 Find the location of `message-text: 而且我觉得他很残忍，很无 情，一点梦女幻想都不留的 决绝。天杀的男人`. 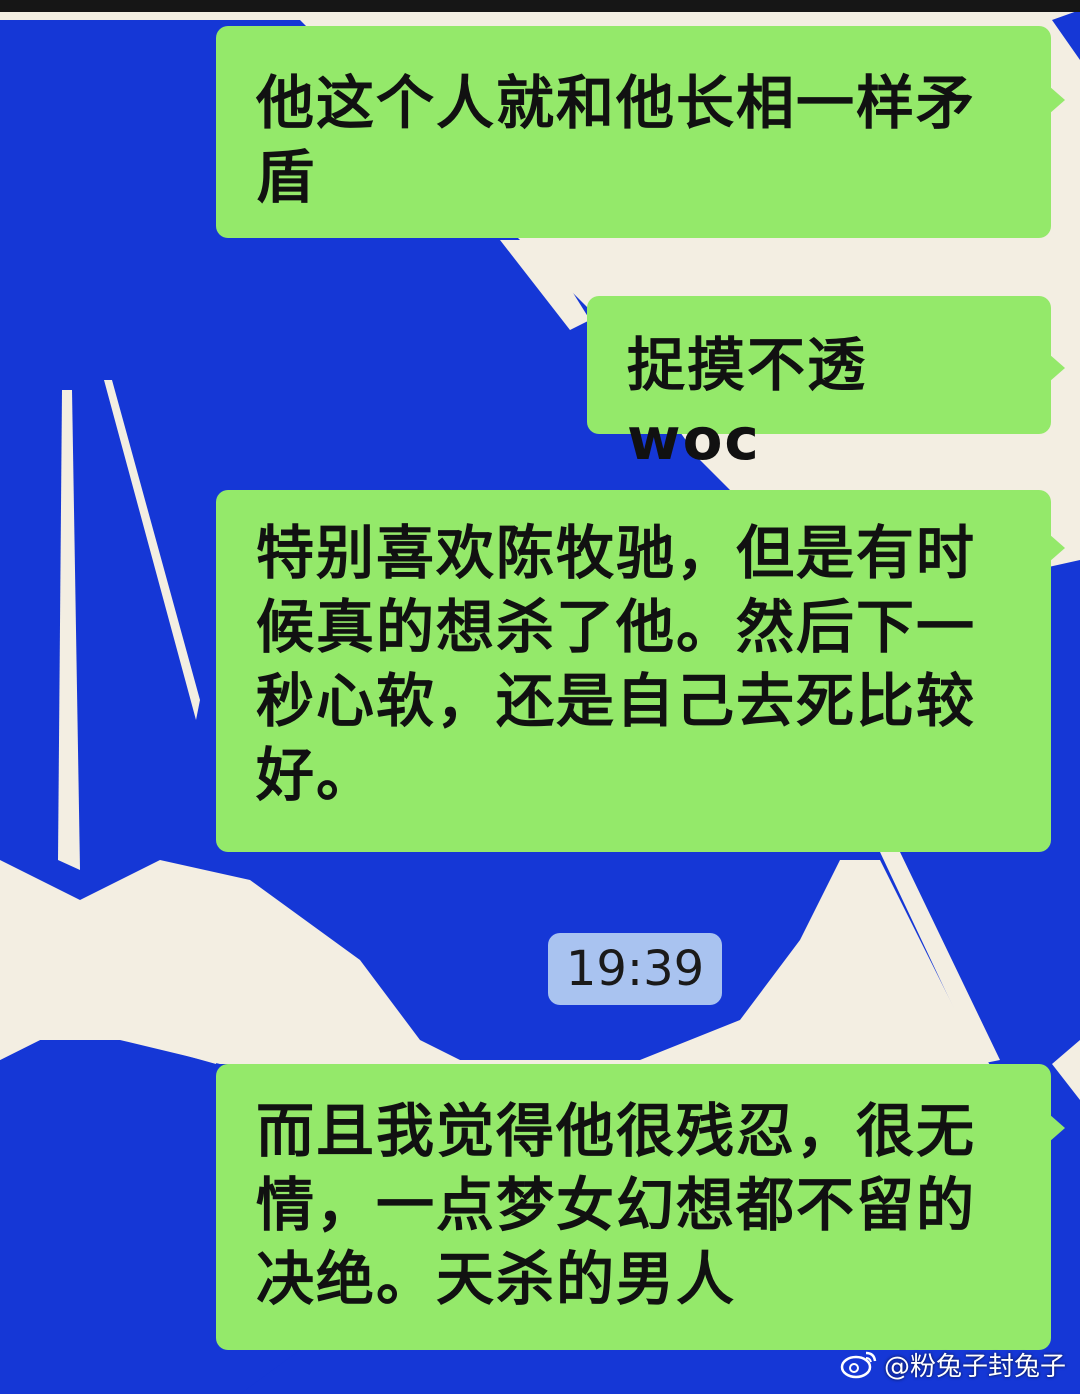

message-text: 而且我觉得他很残忍，很无 情，一点梦女幻想都不留的 决绝。天杀的男人 is located at coordinates (616, 1205).